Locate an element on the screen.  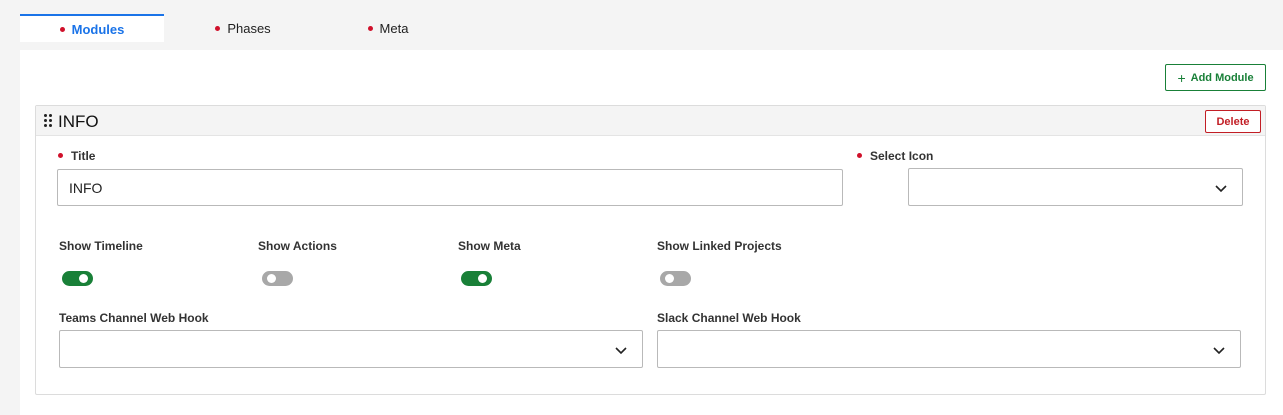
teams-webhook-dropdown is located at coordinates (351, 349).